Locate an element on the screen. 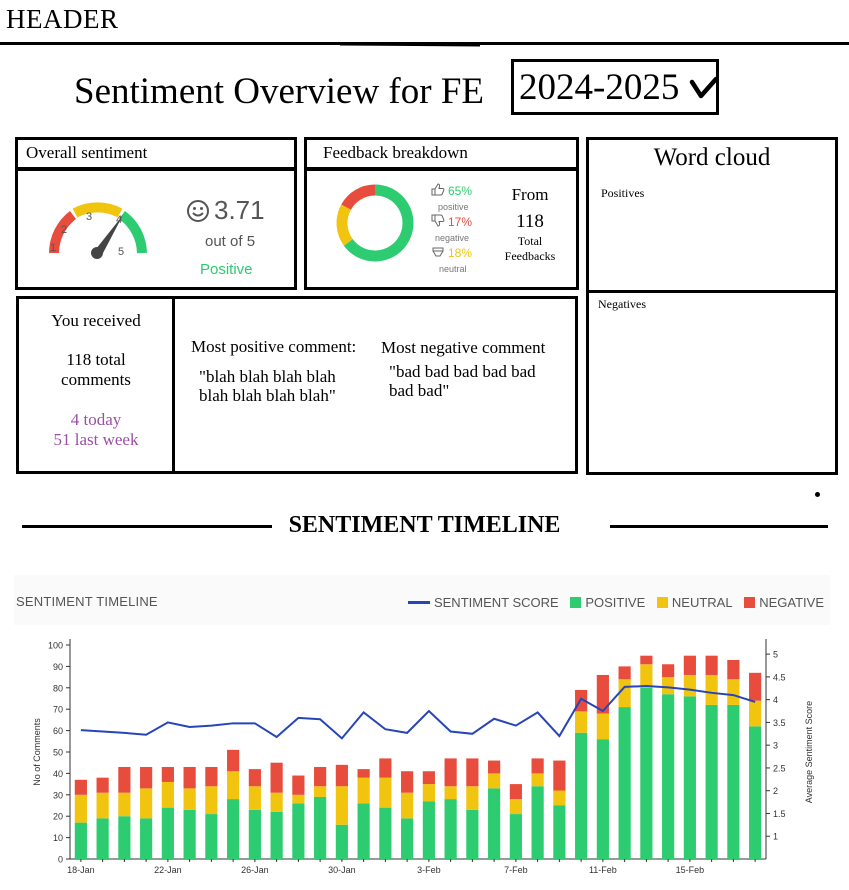  sentiment-label: Positive is located at coordinates (226, 269).